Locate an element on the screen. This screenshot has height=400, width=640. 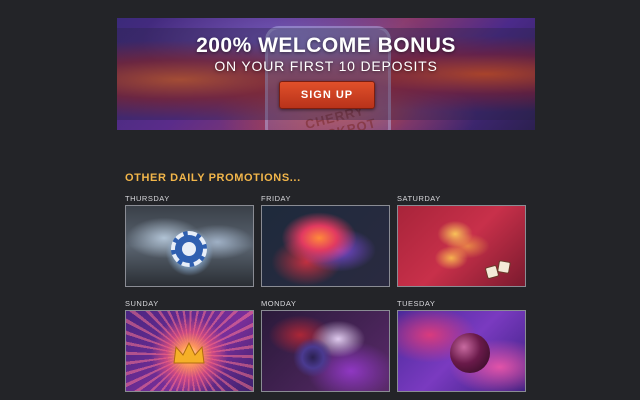
sign-up-button: SIGN UP is located at coordinates (327, 95).